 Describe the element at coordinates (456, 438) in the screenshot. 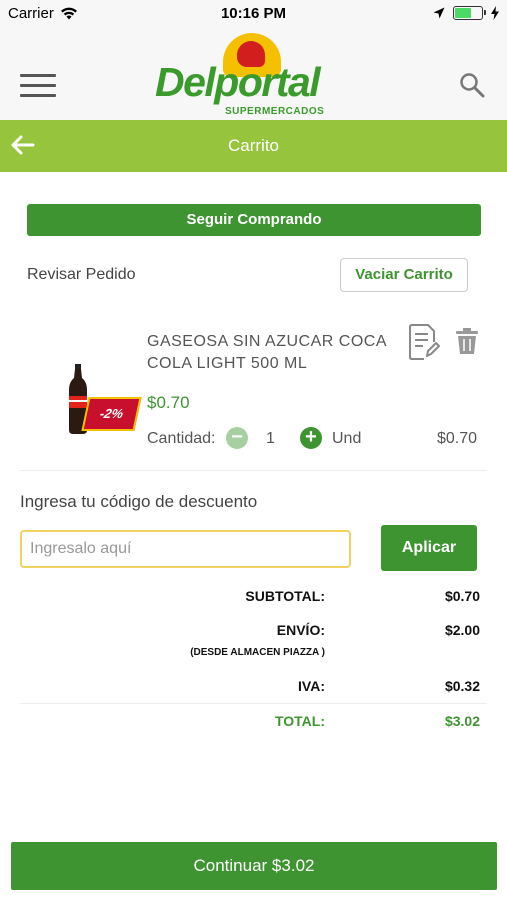

I see `line-total: $0.70` at that location.